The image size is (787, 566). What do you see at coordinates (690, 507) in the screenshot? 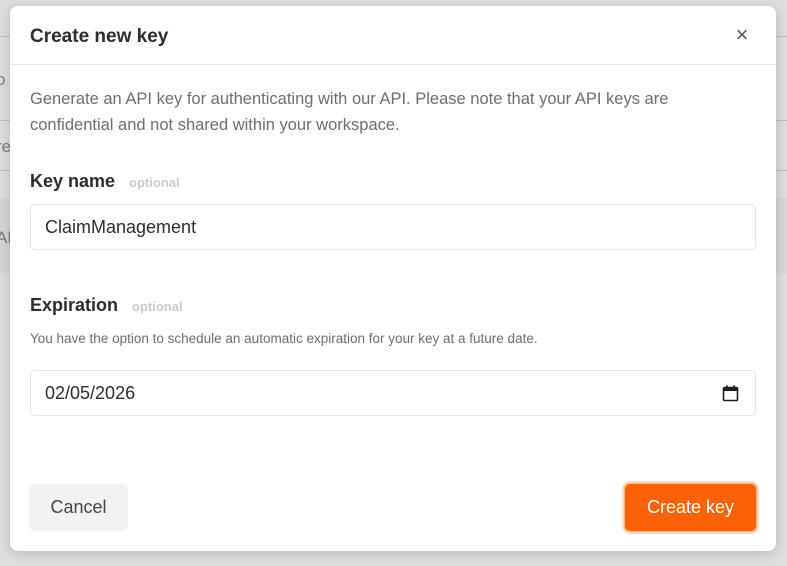
I see `create-key-button: Create key` at bounding box center [690, 507].